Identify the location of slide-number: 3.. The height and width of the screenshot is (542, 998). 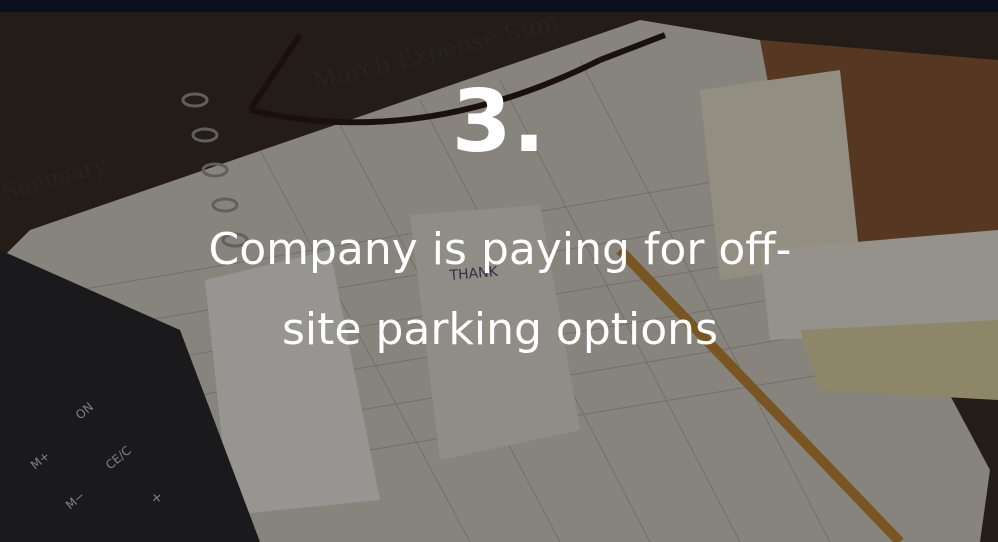
(499, 122).